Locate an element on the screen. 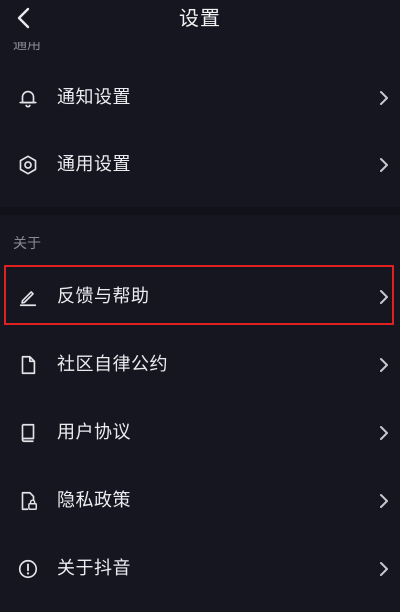  section-label-about: 关于 is located at coordinates (27, 244).